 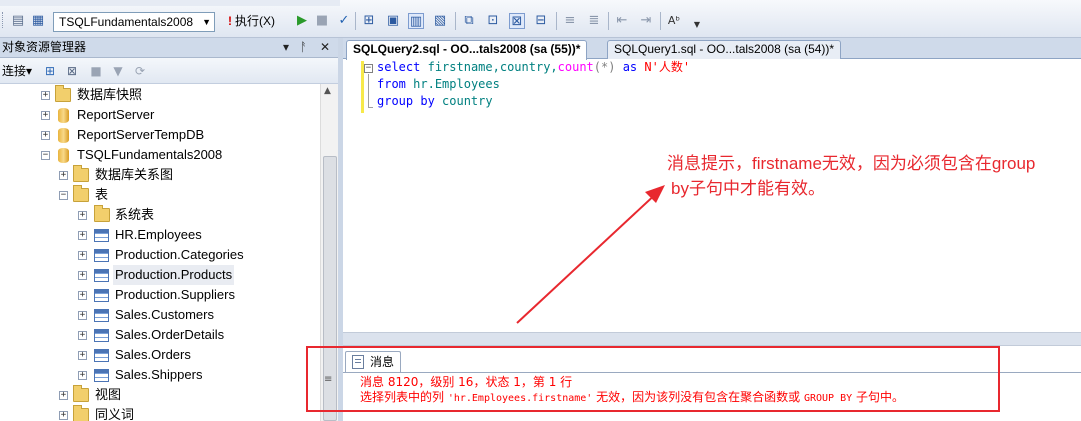 What do you see at coordinates (115, 414) in the screenshot?
I see `tree-node-label: 同义词` at bounding box center [115, 414].